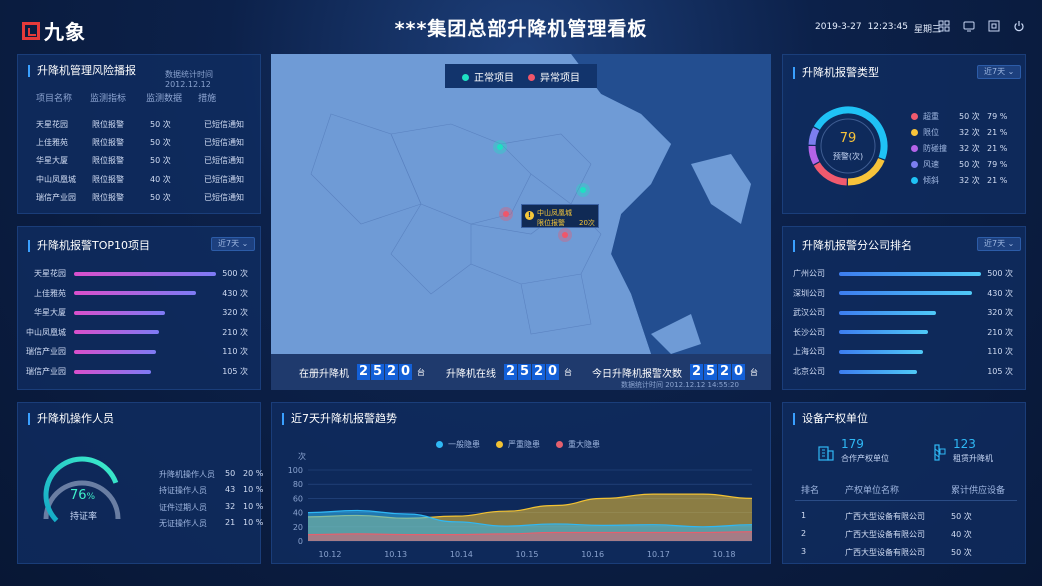  I want to click on table-row: 3 广西大型设备有限公司 50 次, so click(906, 552).